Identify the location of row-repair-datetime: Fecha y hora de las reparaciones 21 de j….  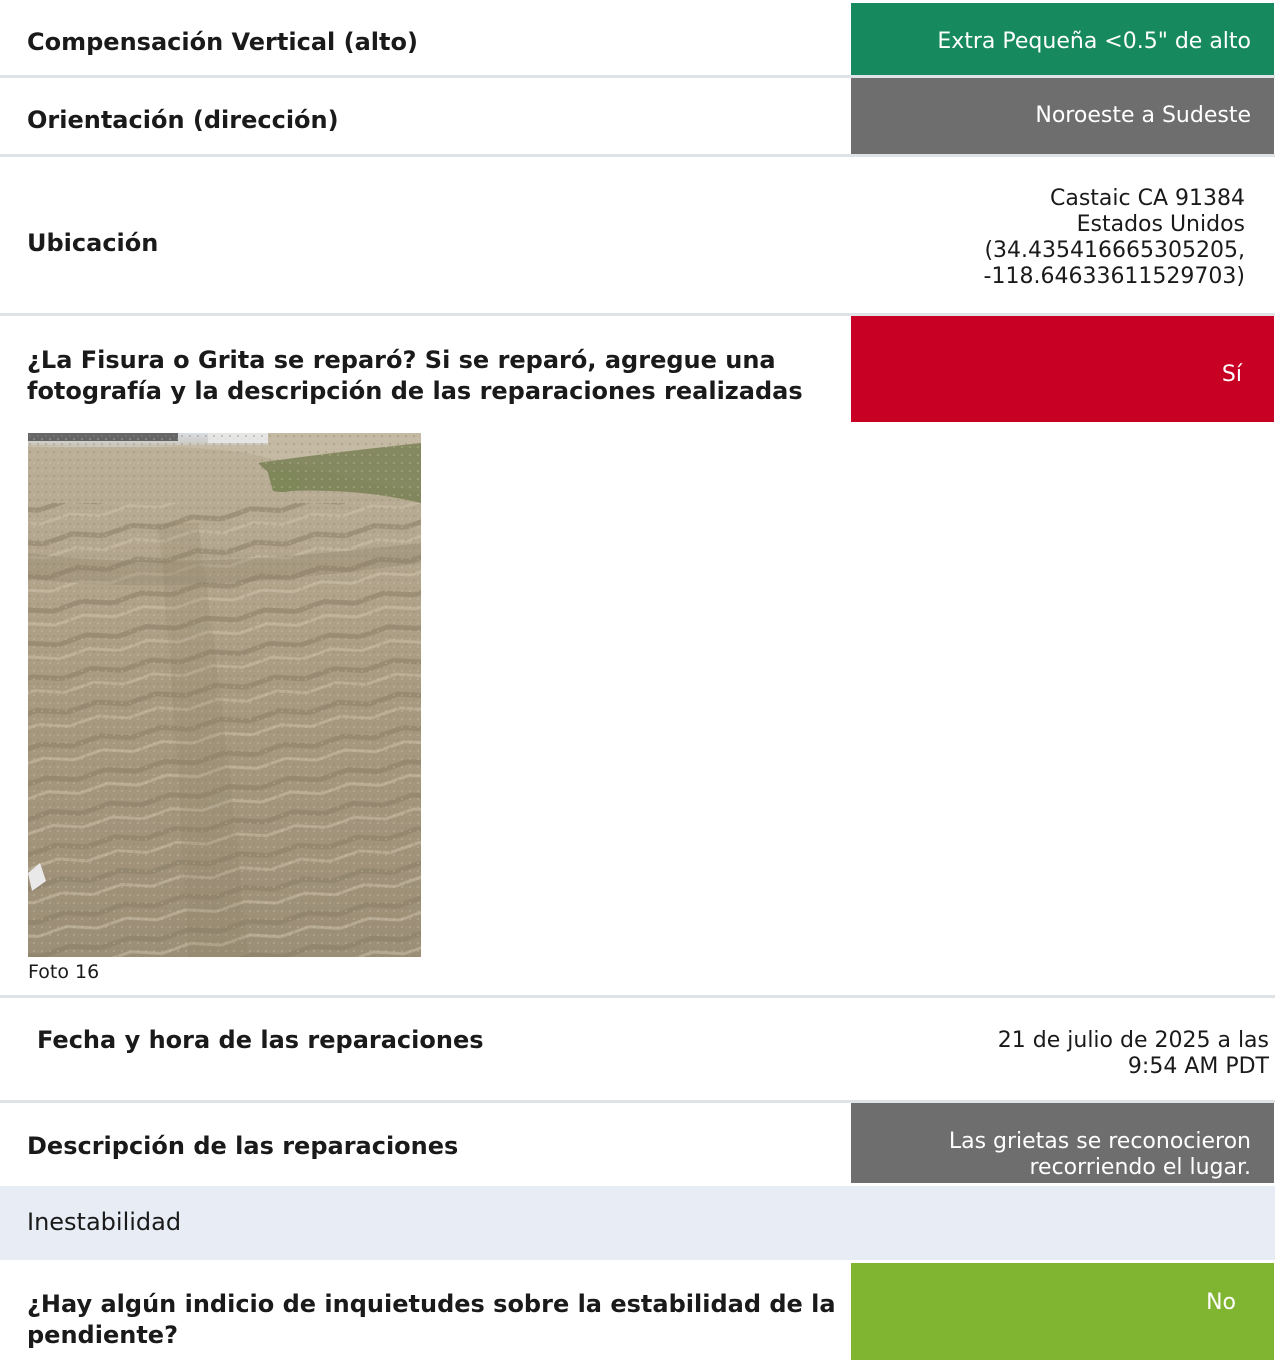
(637, 1049).